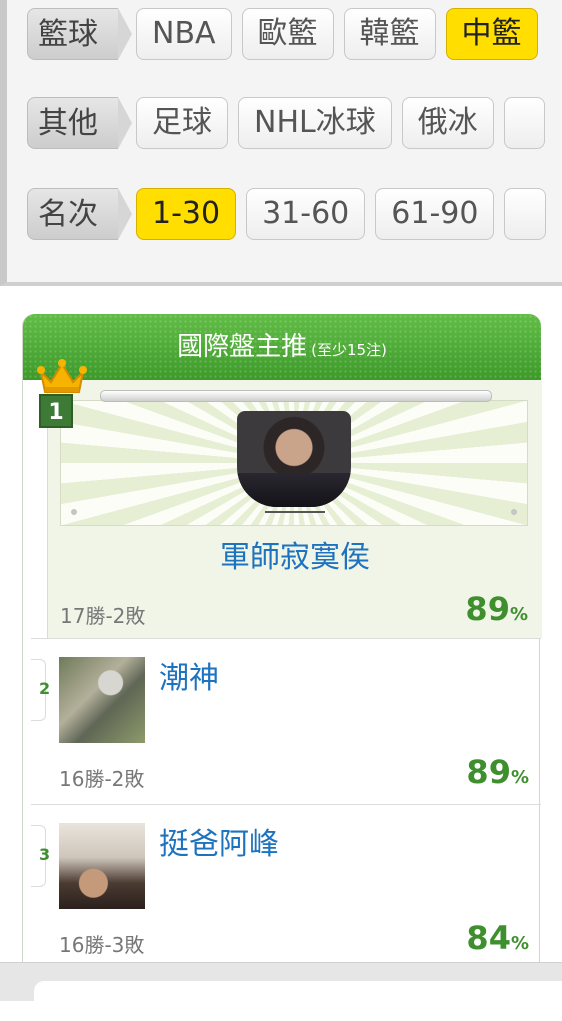  I want to click on ranking-card-header: 國際盤主推 (至少15注), so click(282, 347).